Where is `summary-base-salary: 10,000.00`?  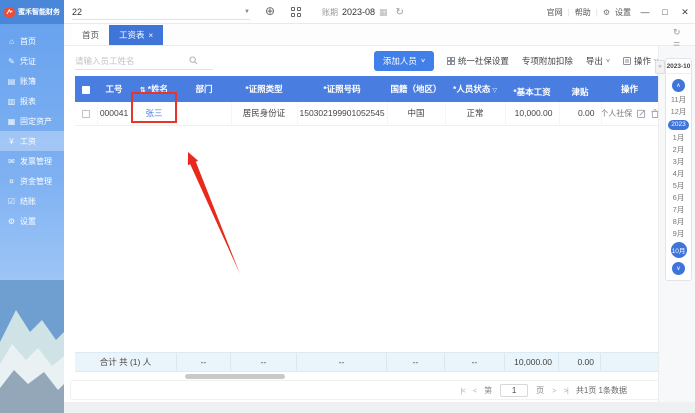
summary-base-salary: 10,000.00 is located at coordinates (532, 362).